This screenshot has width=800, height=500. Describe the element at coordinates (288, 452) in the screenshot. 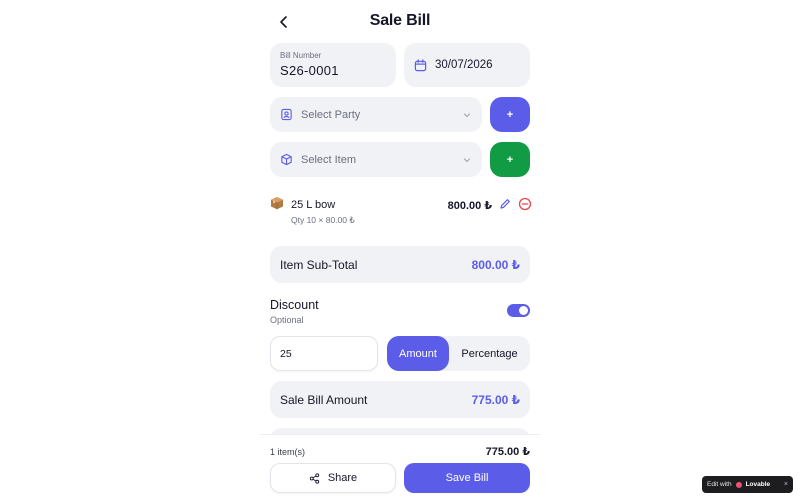

I see `item-count: 1 item(s)` at that location.